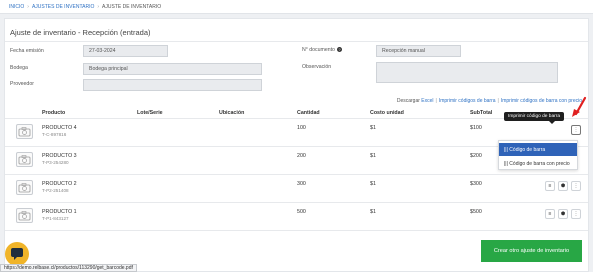  Describe the element at coordinates (27, 51) in the screenshot. I see `fecha-label: Fecha emisión` at that location.